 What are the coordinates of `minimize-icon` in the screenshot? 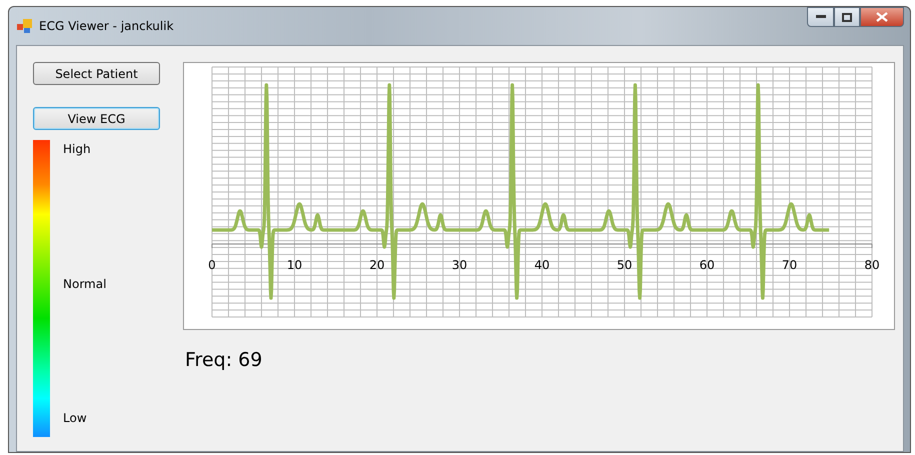 It's located at (821, 17).